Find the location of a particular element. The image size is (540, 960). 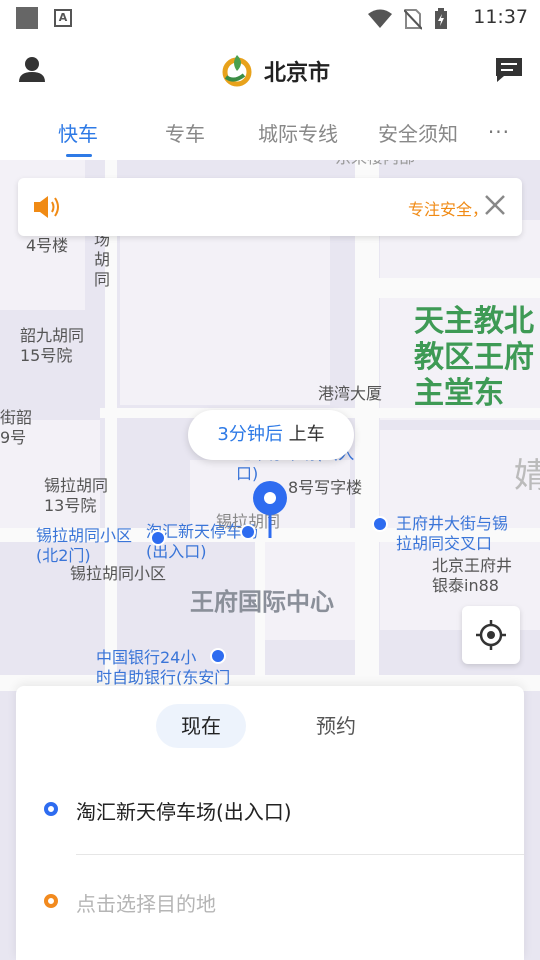

start-location: 淘汇新天停车场(出入口) is located at coordinates (184, 810).